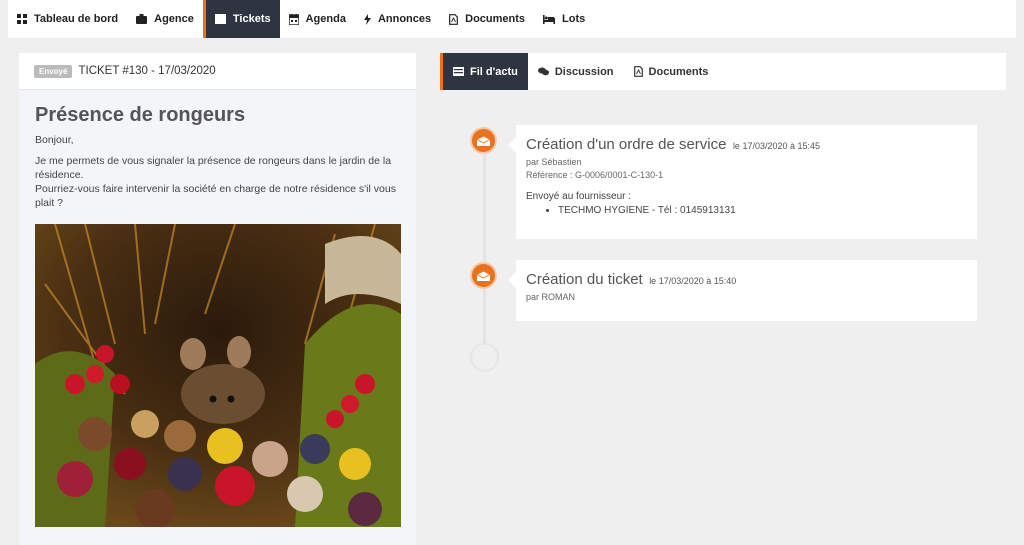 The height and width of the screenshot is (545, 1024). I want to click on nav-item-tickets: Tickets, so click(241, 19).